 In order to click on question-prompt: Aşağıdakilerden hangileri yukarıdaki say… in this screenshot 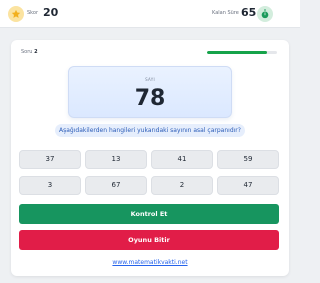, I will do `click(150, 130)`.